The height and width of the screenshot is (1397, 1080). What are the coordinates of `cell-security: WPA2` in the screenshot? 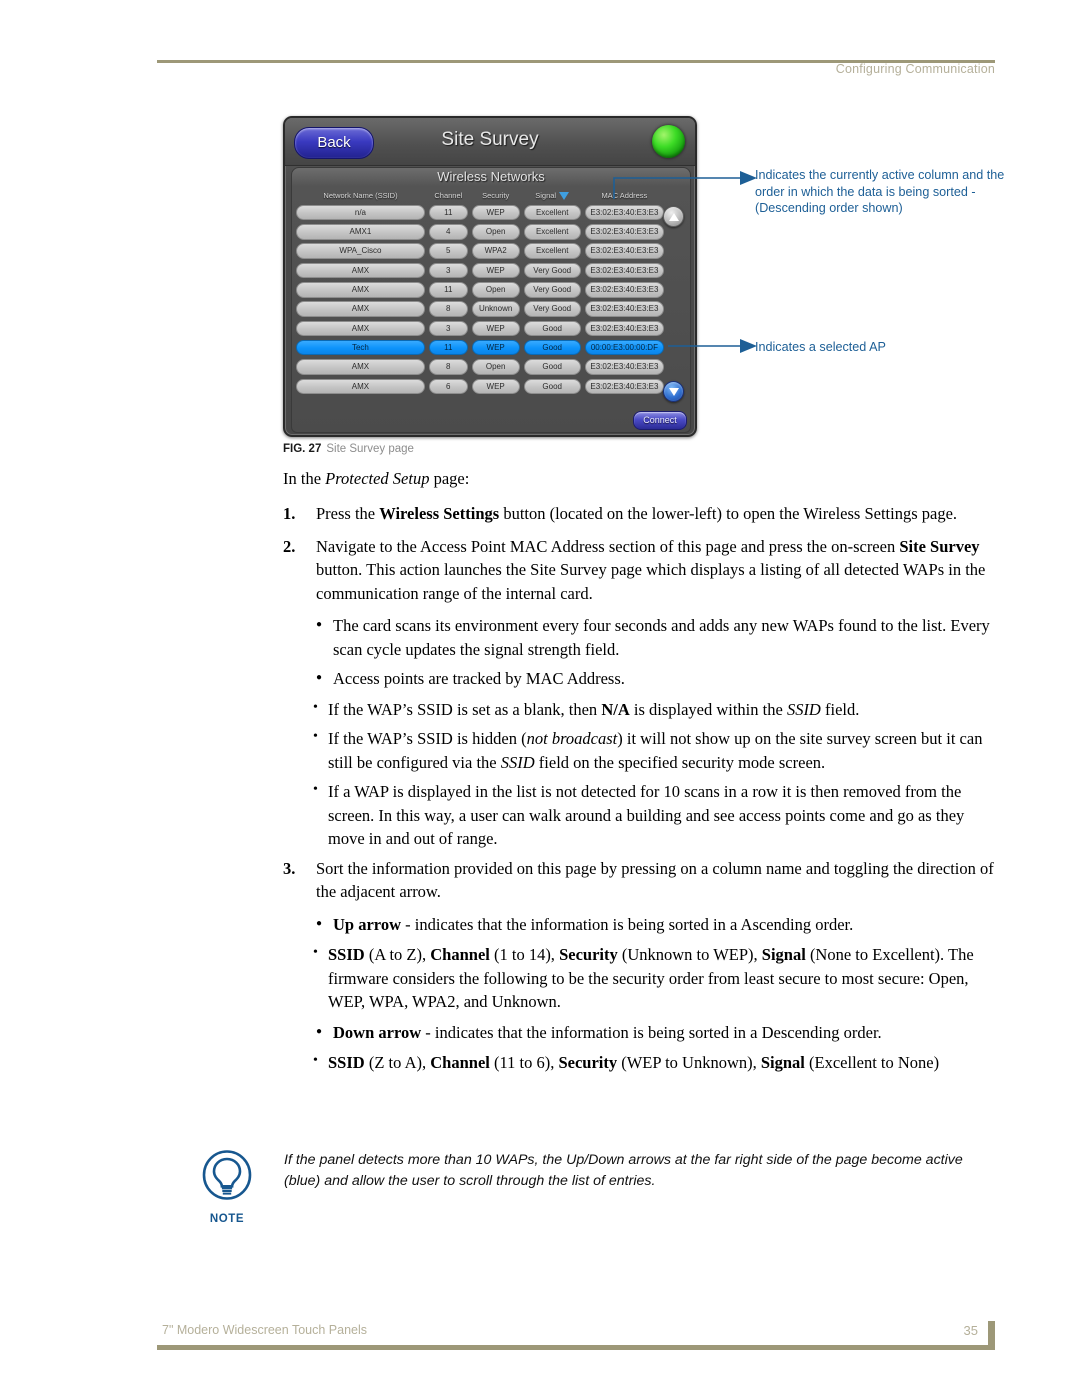 It's located at (495, 251).